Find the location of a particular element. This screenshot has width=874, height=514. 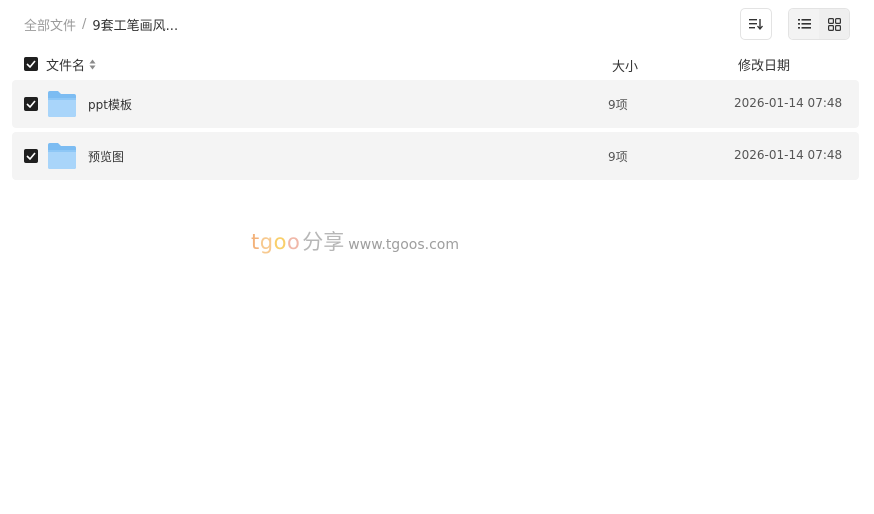

watermark-brand: tgoo is located at coordinates (275, 242).